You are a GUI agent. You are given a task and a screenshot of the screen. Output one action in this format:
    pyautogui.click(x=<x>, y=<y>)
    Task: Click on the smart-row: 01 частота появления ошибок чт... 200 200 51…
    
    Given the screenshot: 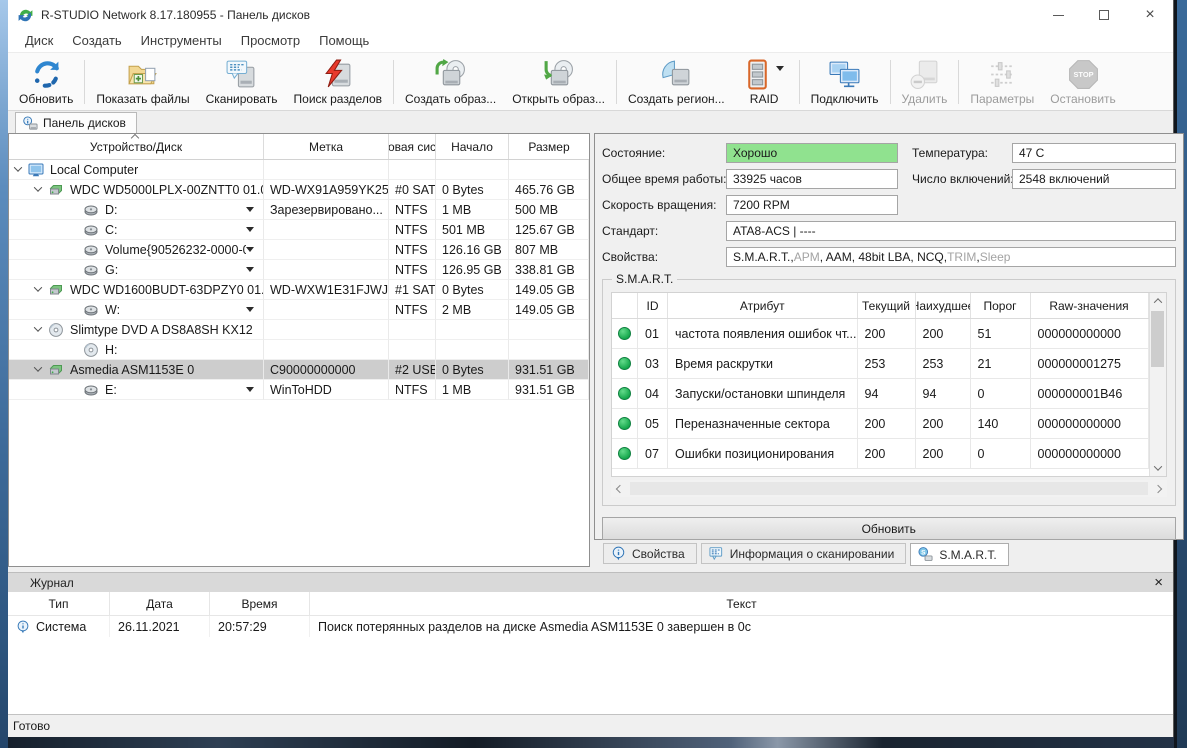 What is the action you would take?
    pyautogui.click(x=880, y=334)
    